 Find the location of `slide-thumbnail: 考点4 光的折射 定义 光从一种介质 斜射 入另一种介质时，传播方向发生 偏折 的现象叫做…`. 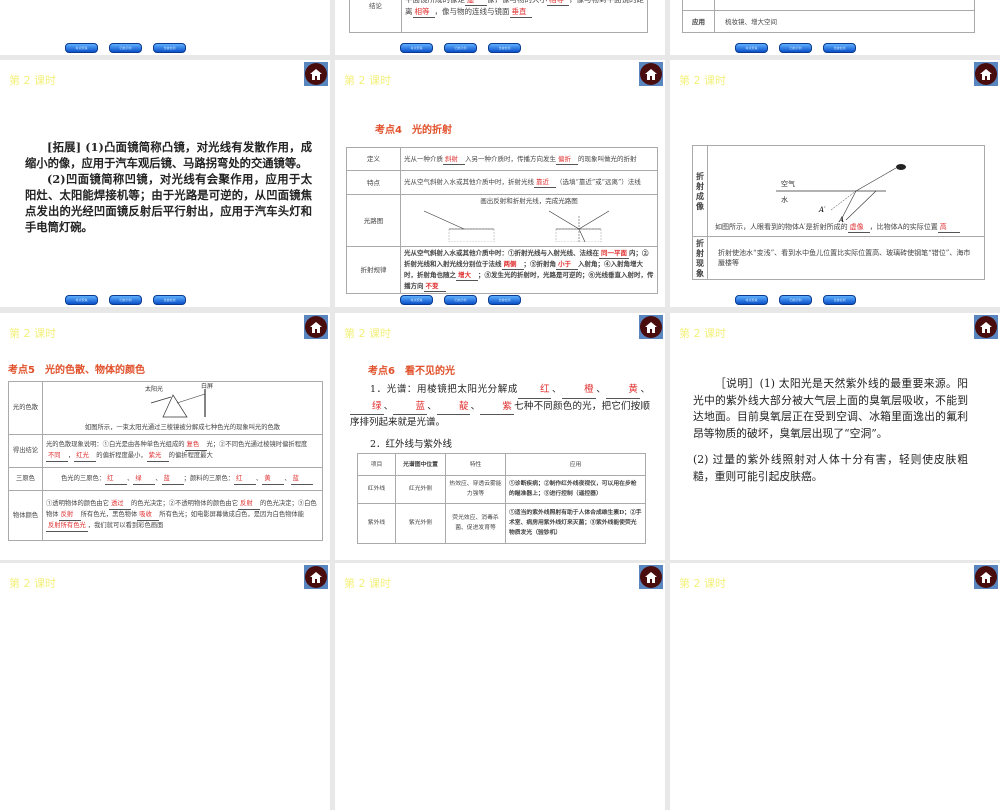

slide-thumbnail: 考点4 光的折射 定义 光从一种介质 斜射 入另一种介质时，传播方向发生 偏折 的现象叫做… is located at coordinates (500, 183).